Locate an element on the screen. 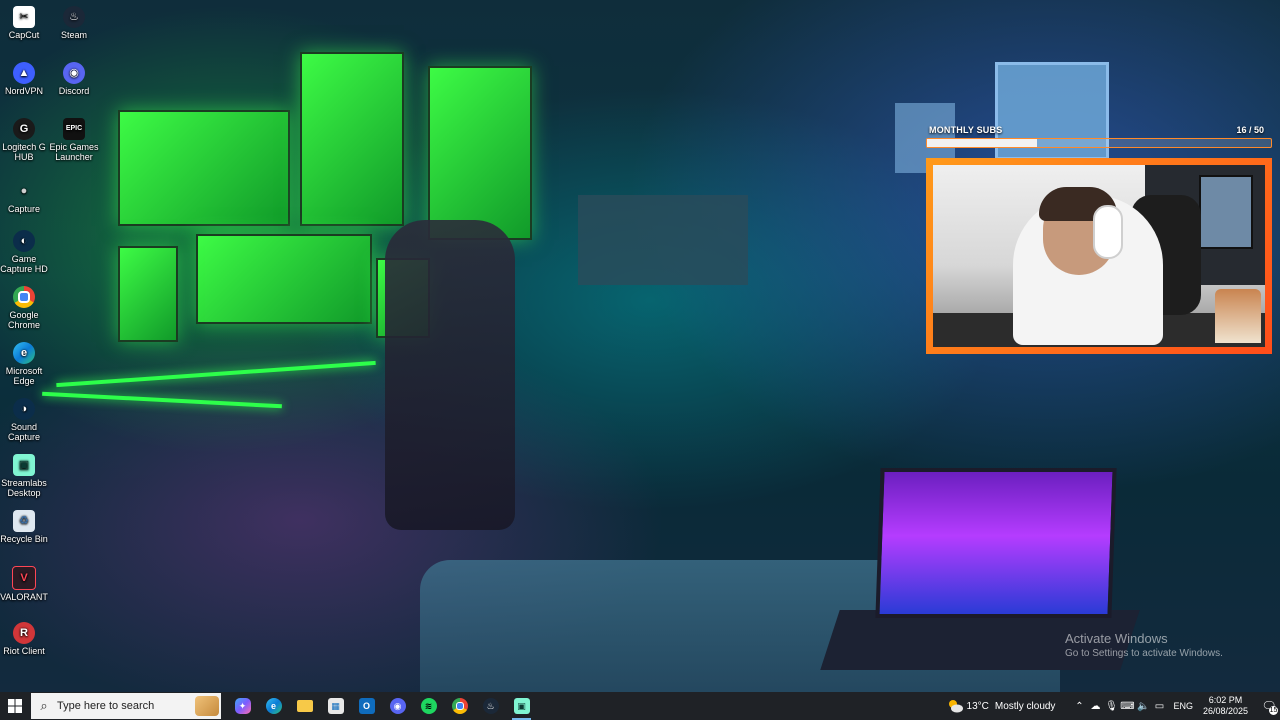  nordvpn-icon: ▲ is located at coordinates (24, 73).